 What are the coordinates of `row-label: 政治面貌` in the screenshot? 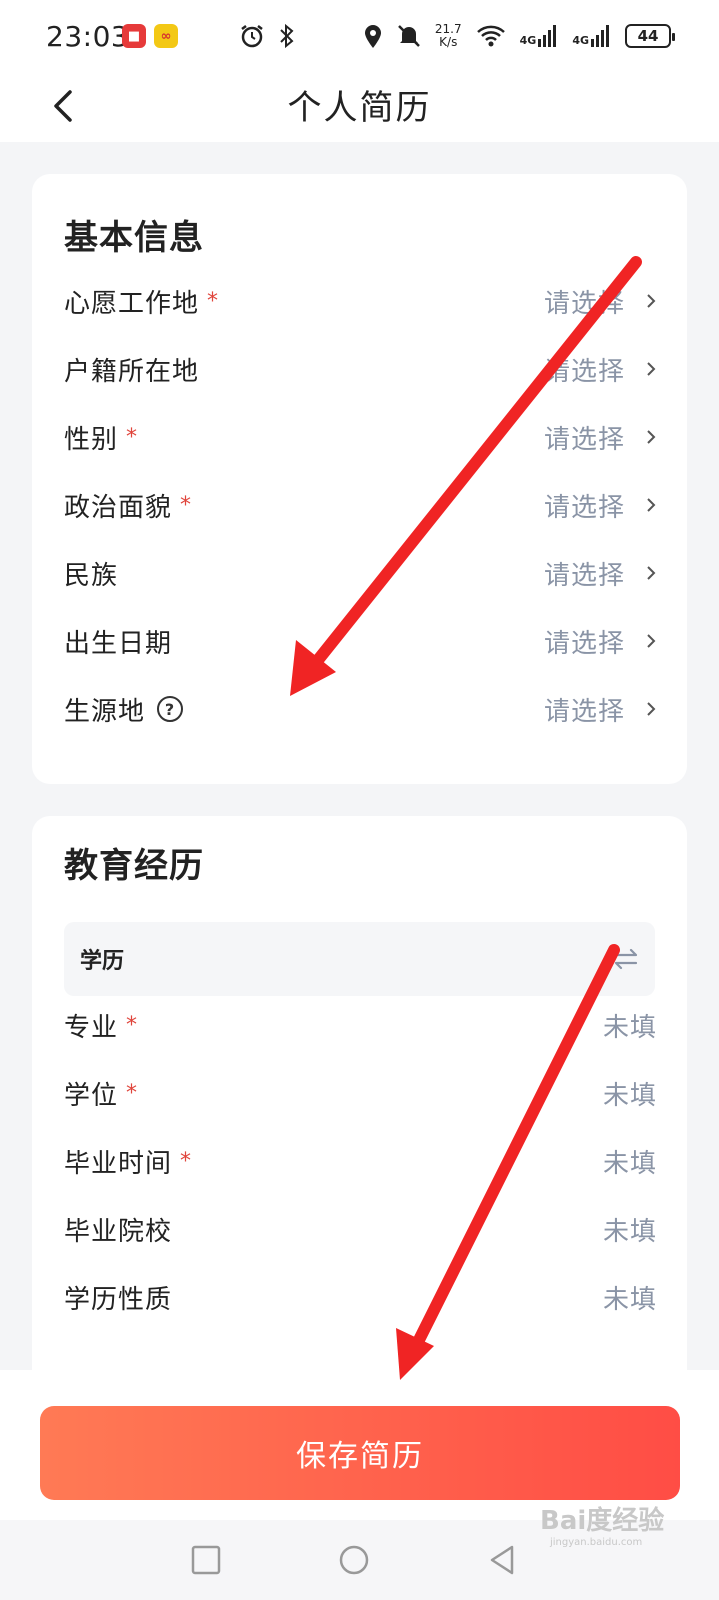 It's located at (118, 507).